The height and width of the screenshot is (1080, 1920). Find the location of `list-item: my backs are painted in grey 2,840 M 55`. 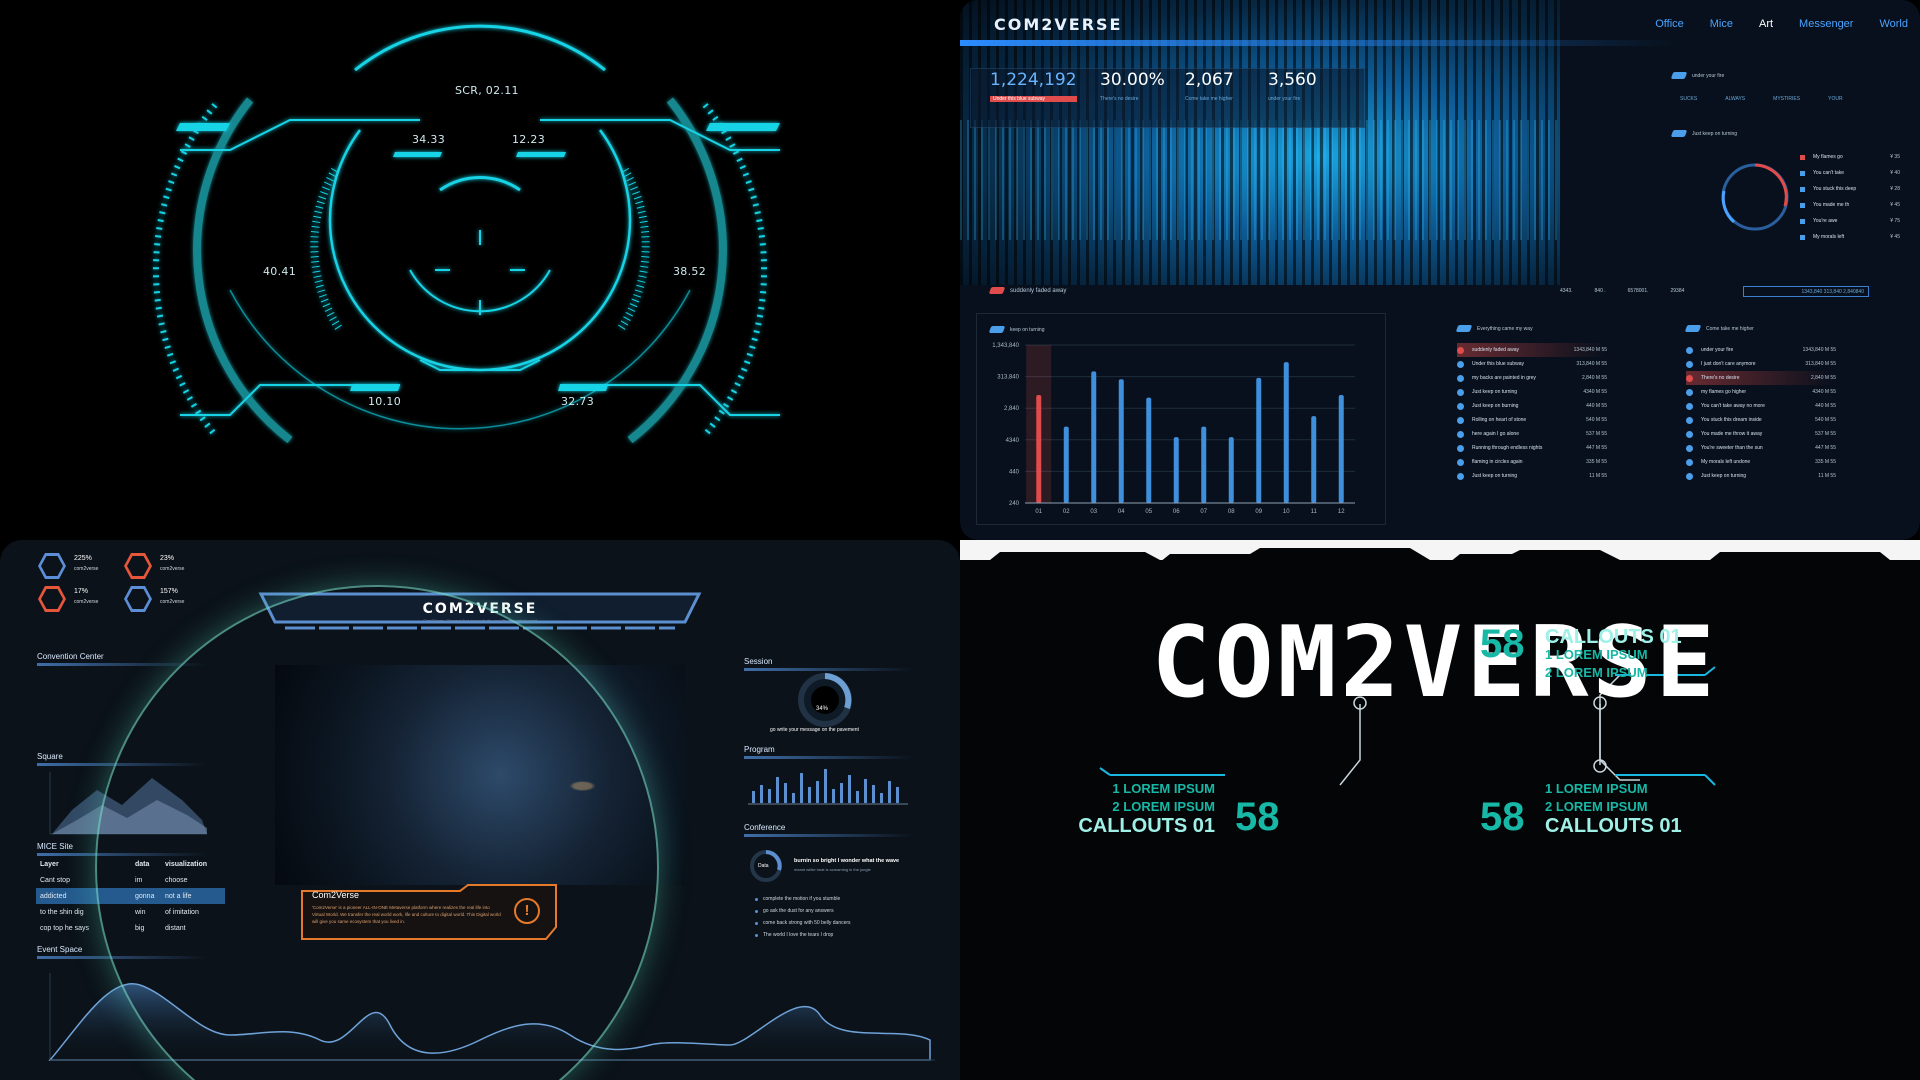

list-item: my backs are painted in grey 2,840 M 55 is located at coordinates (1532, 378).